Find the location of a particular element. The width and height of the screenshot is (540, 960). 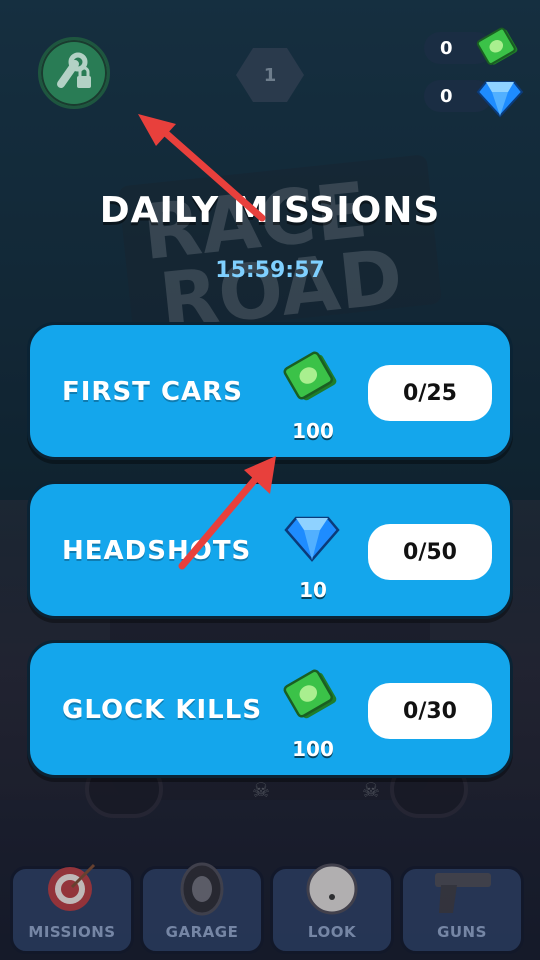

nav-garage: GARAGE is located at coordinates (202, 908).